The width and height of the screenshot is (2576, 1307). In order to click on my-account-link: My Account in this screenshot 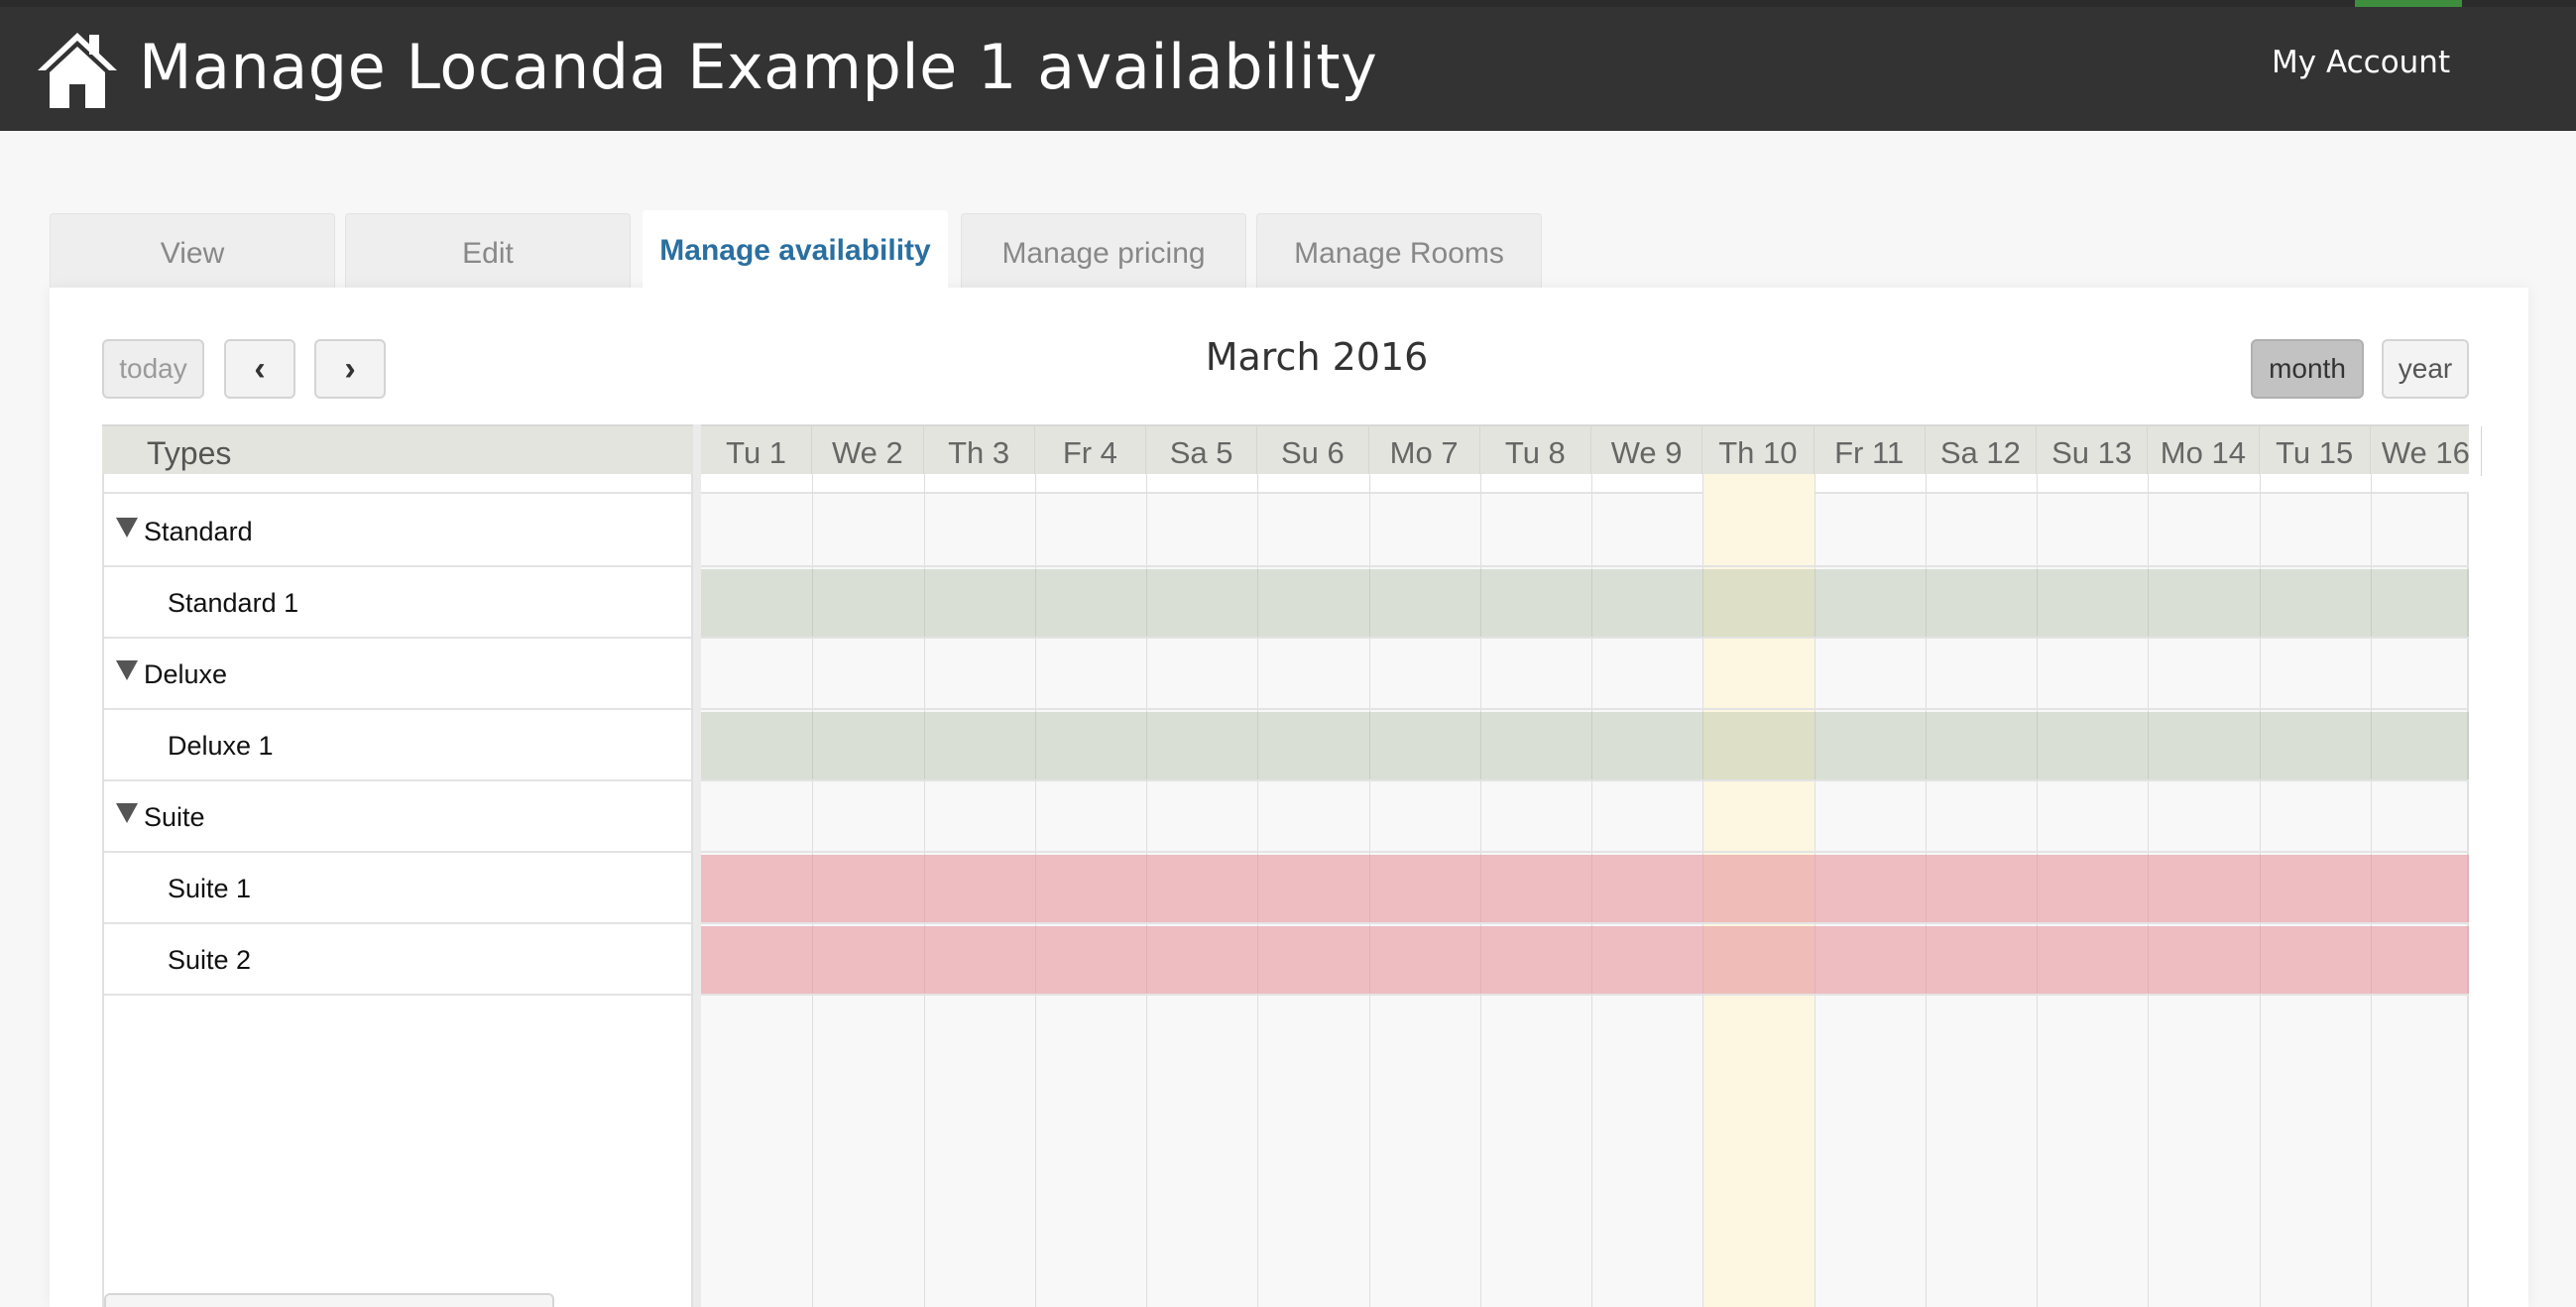, I will do `click(2361, 63)`.